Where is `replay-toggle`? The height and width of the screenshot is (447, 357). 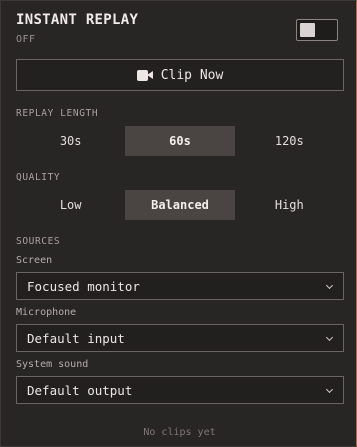
replay-toggle is located at coordinates (317, 30).